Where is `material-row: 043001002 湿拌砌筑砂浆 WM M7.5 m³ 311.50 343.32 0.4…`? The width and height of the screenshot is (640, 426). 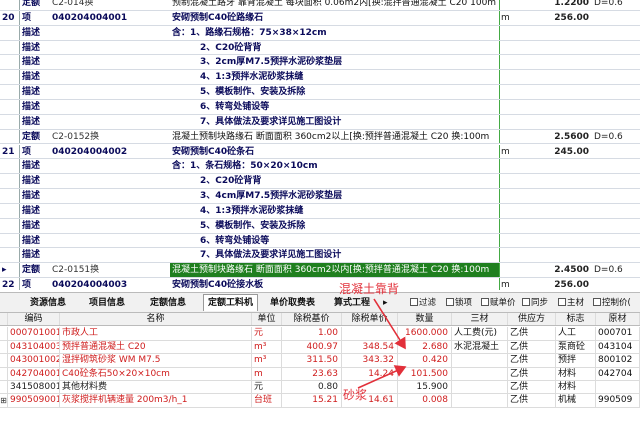
material-row: 043001002 湿拌砌筑砂浆 WM M7.5 m³ 311.50 343.32 0.4… is located at coordinates (320, 361).